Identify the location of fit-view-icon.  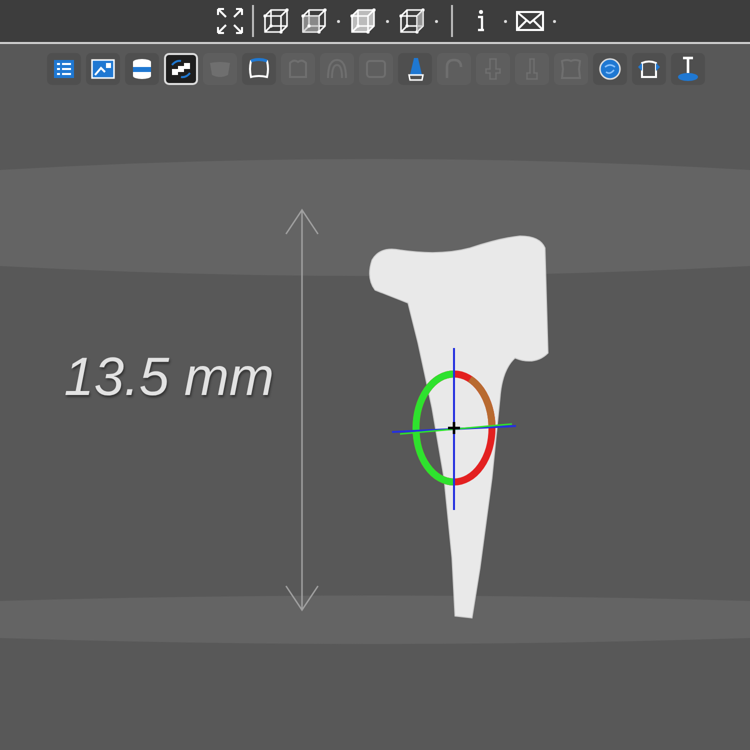
(229, 21).